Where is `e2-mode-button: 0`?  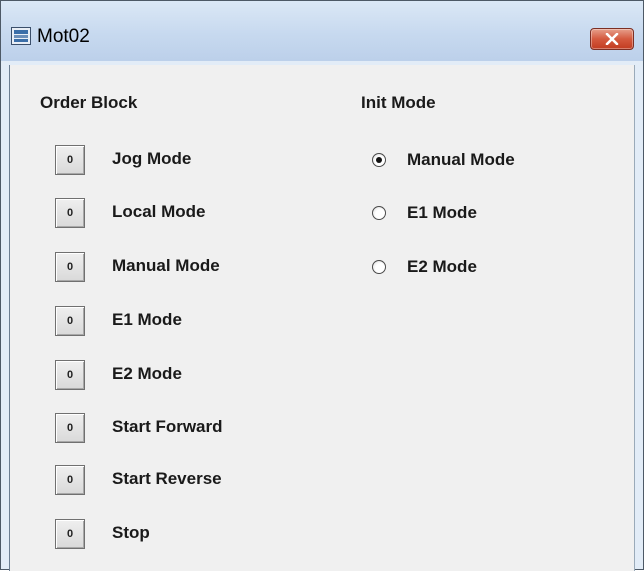
e2-mode-button: 0 is located at coordinates (70, 375).